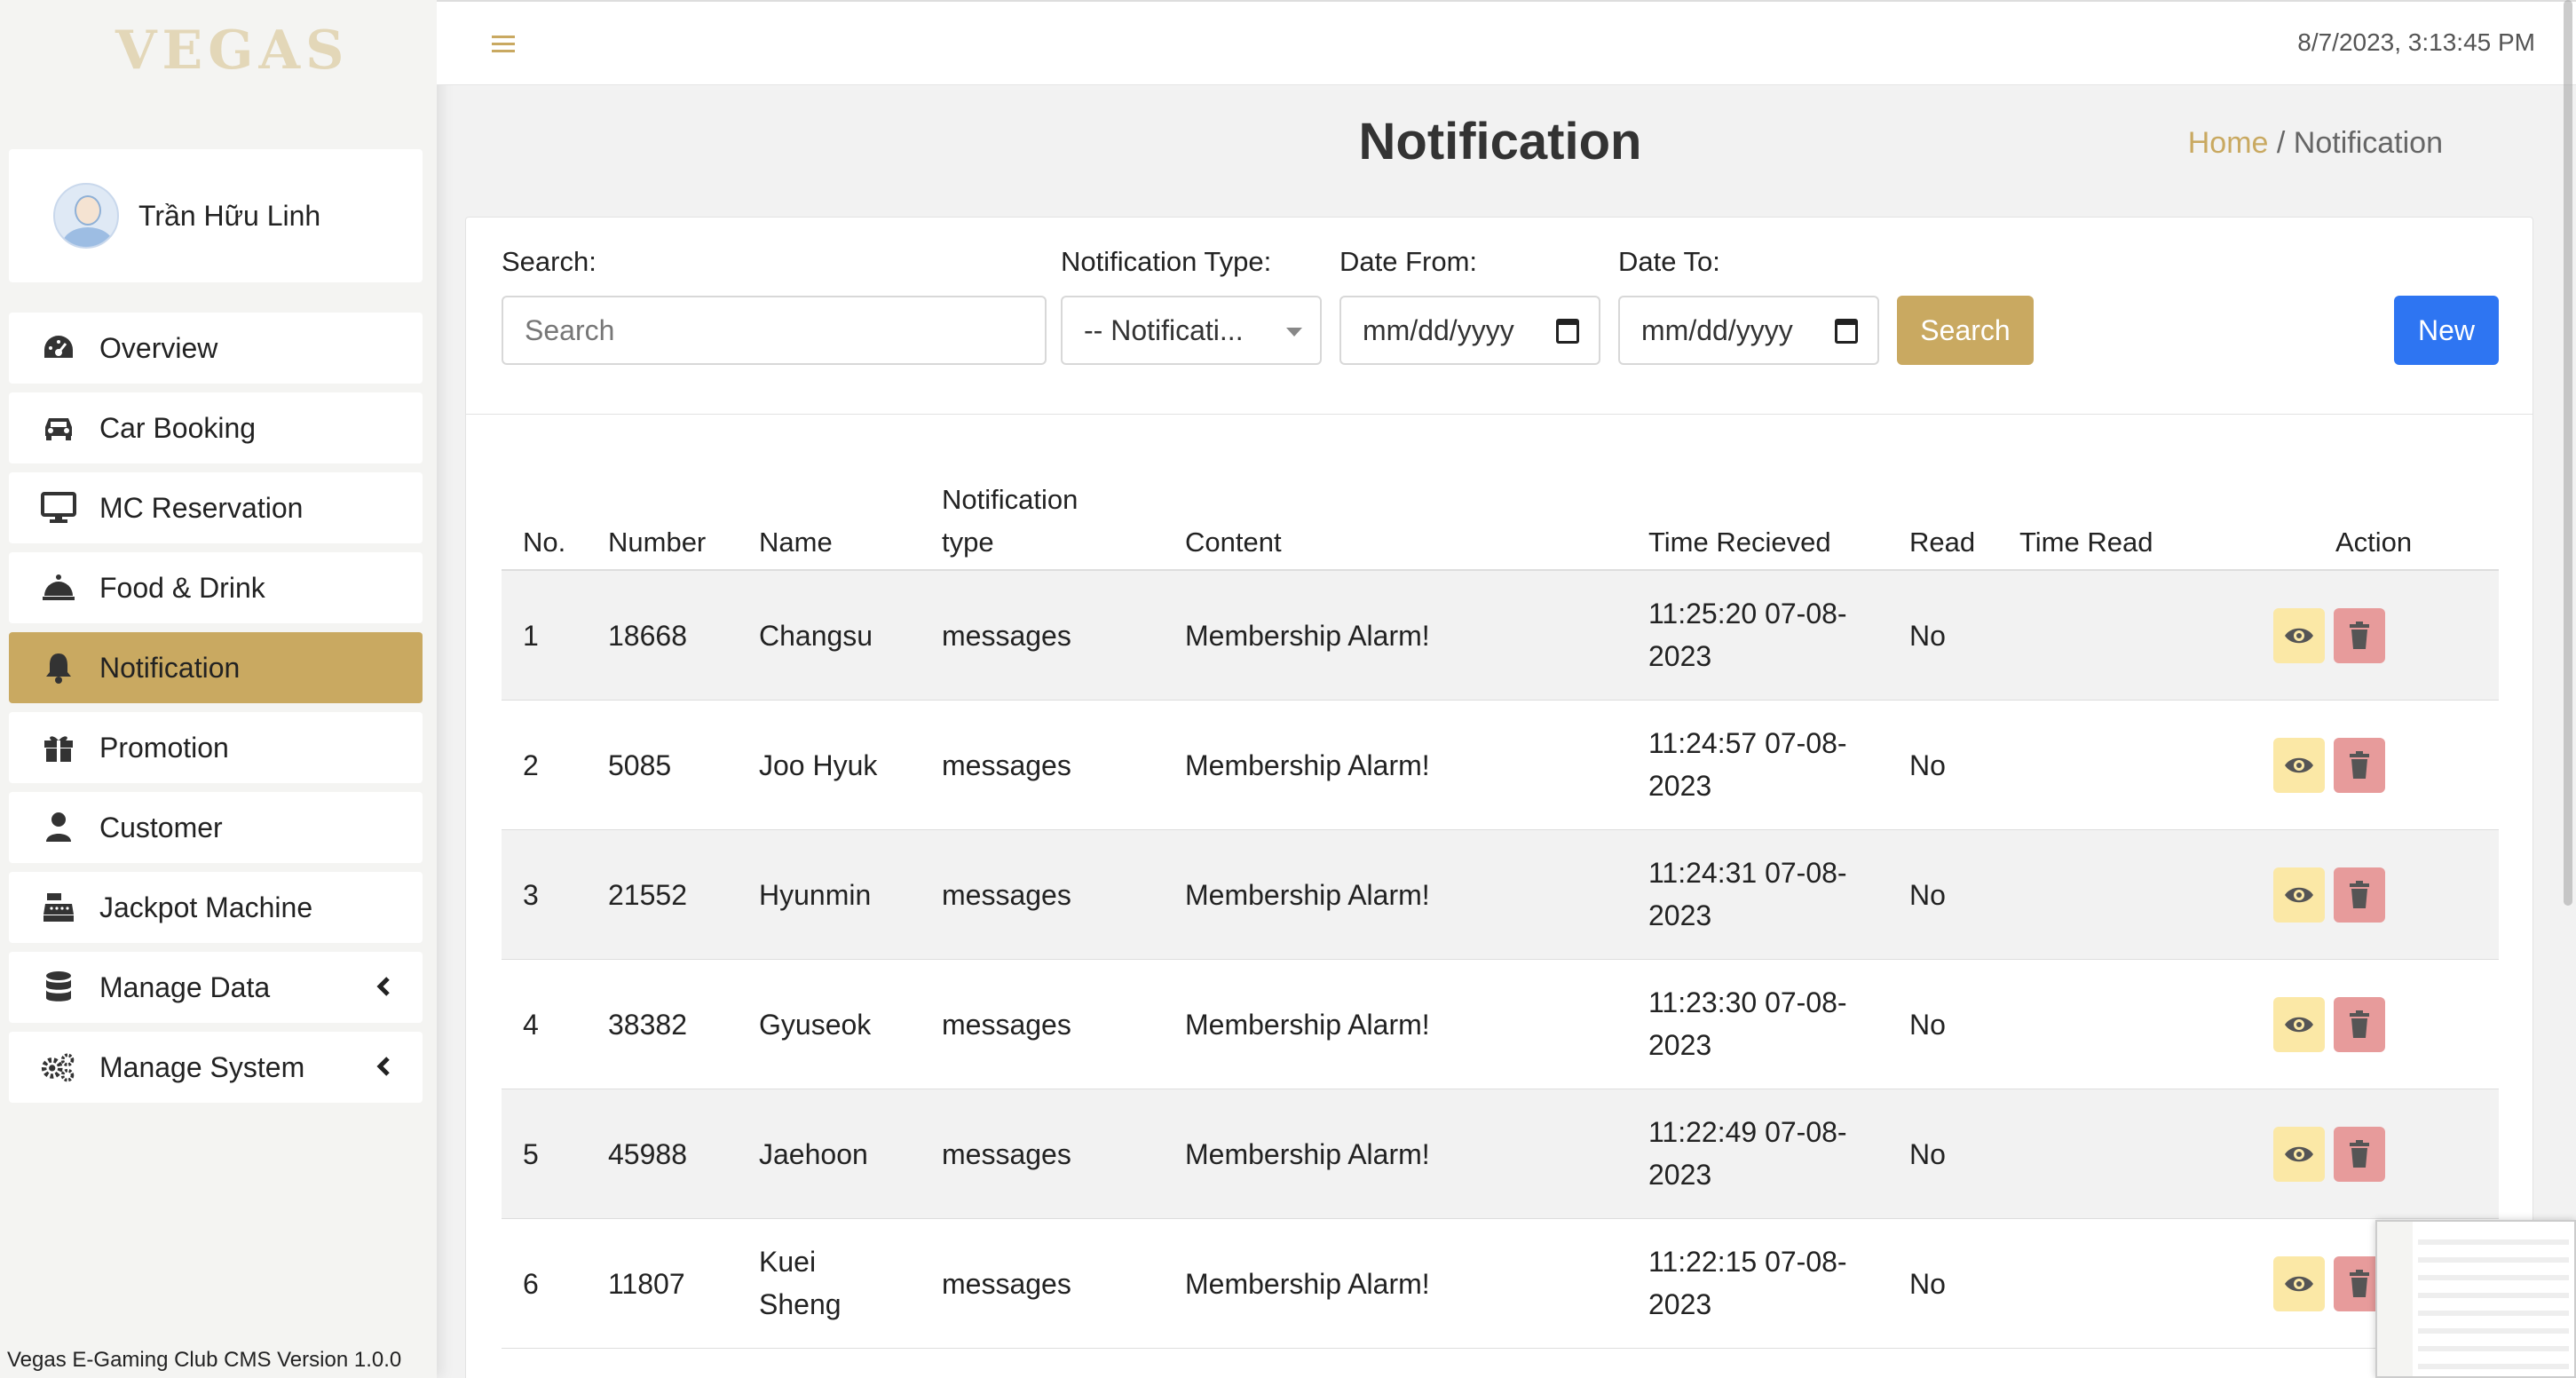 This screenshot has width=2576, height=1378. Describe the element at coordinates (201, 508) in the screenshot. I see `sidebar-item-label: MC Reservation` at that location.